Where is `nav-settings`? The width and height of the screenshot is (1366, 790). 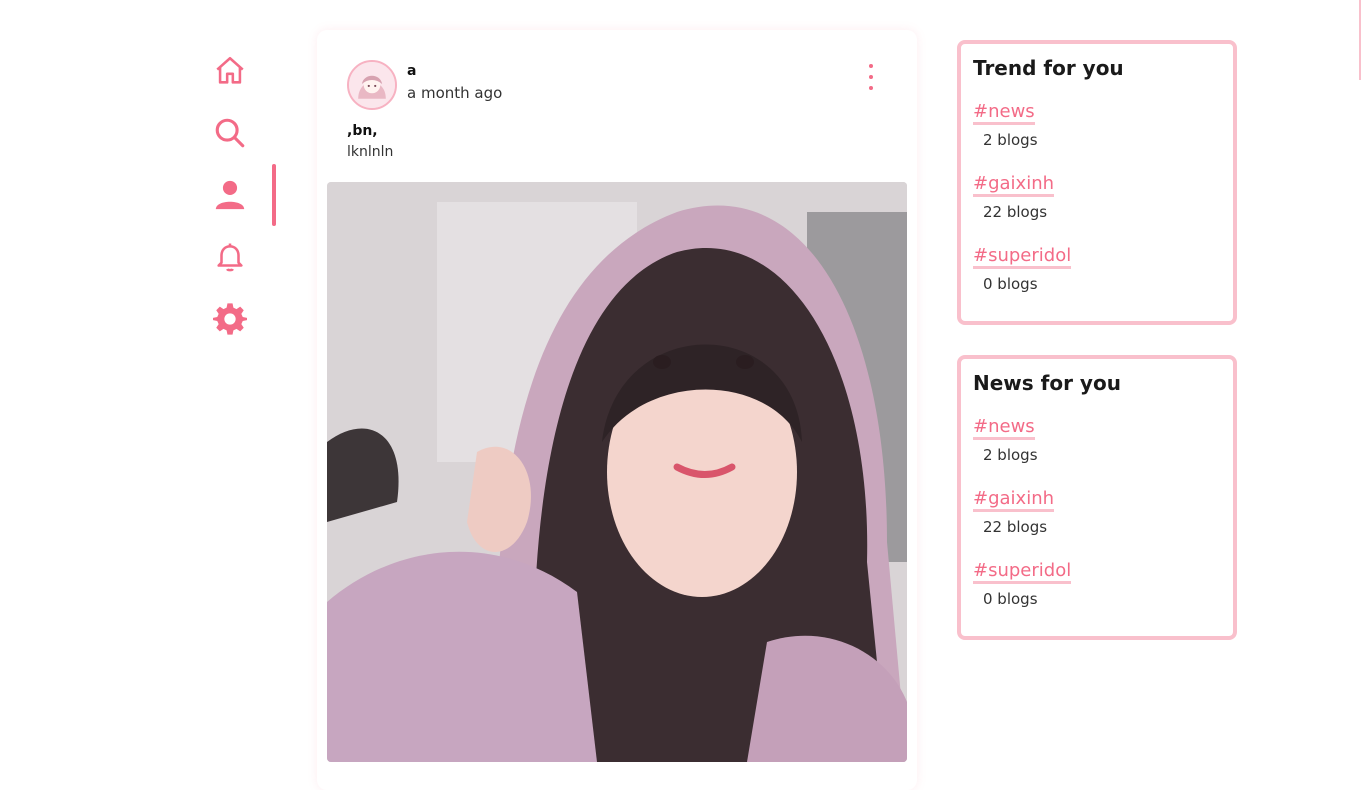
nav-settings is located at coordinates (230, 319).